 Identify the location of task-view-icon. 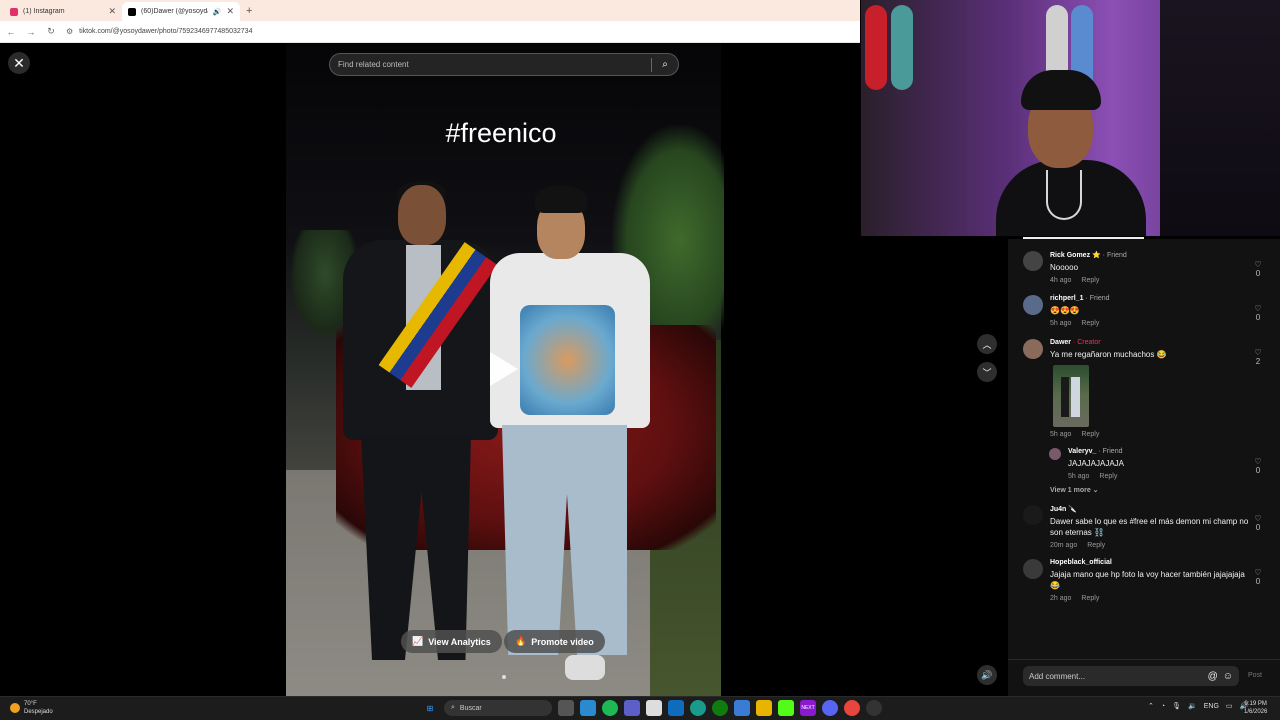
(566, 708).